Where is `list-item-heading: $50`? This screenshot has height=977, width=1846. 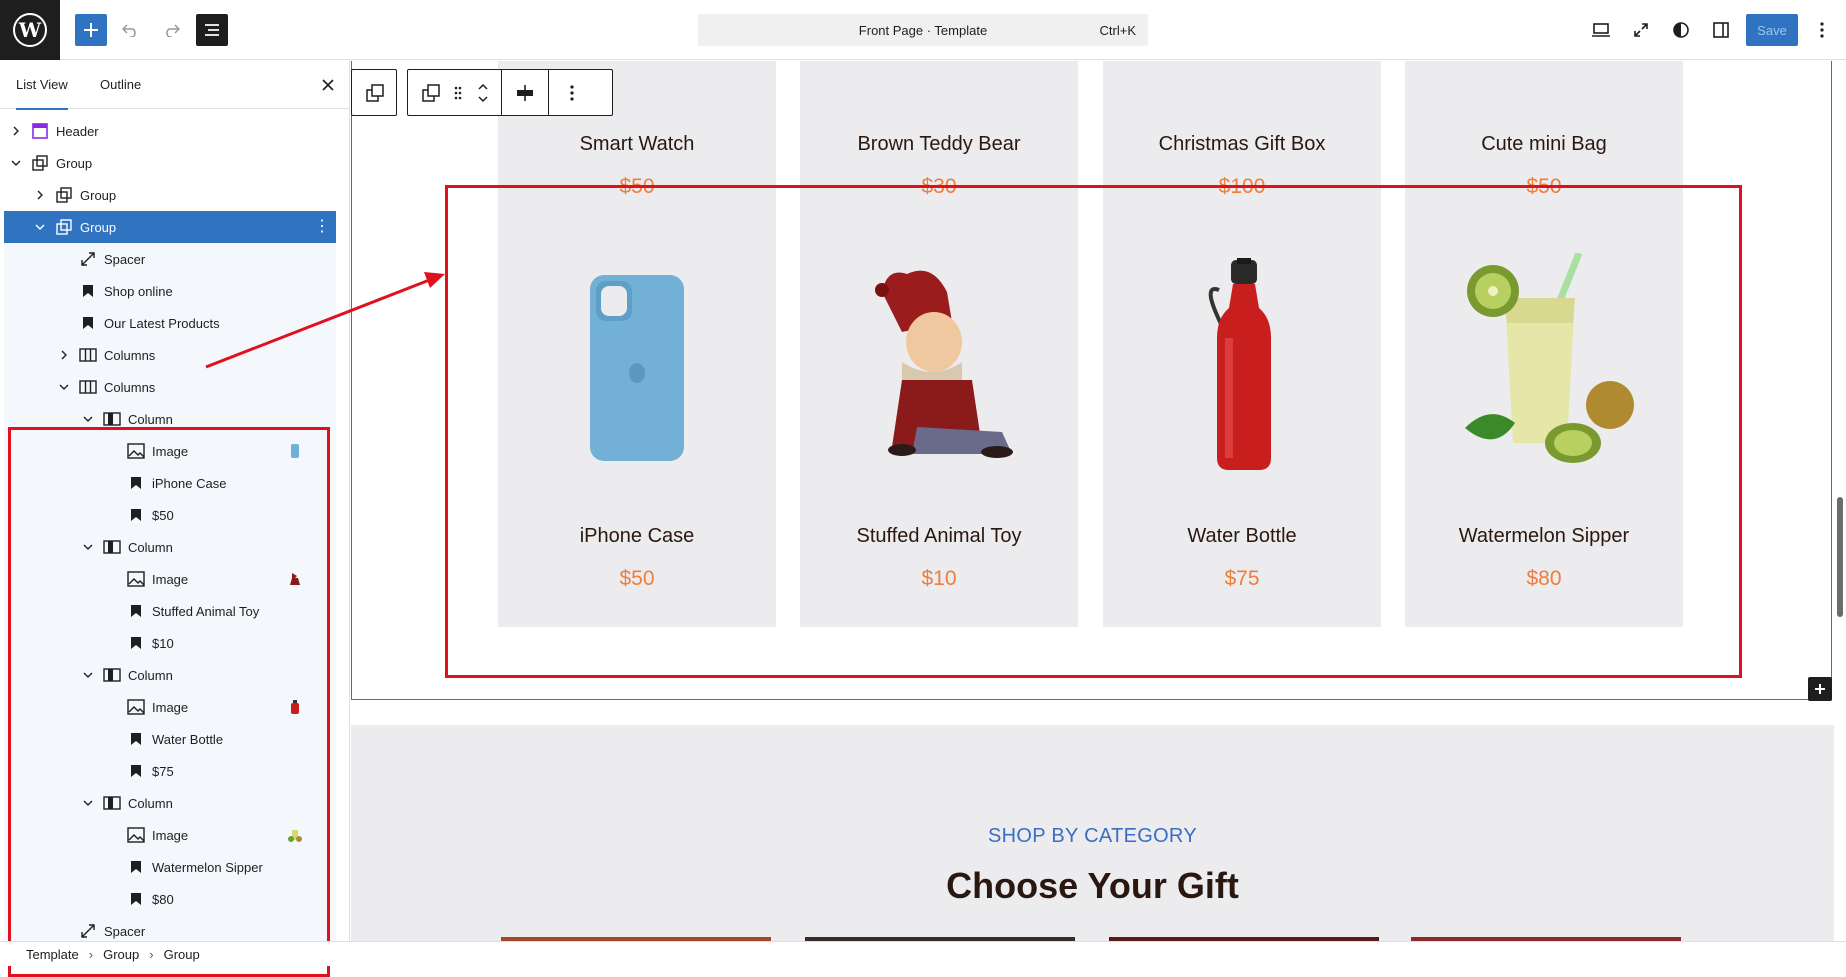 list-item-heading: $50 is located at coordinates (170, 515).